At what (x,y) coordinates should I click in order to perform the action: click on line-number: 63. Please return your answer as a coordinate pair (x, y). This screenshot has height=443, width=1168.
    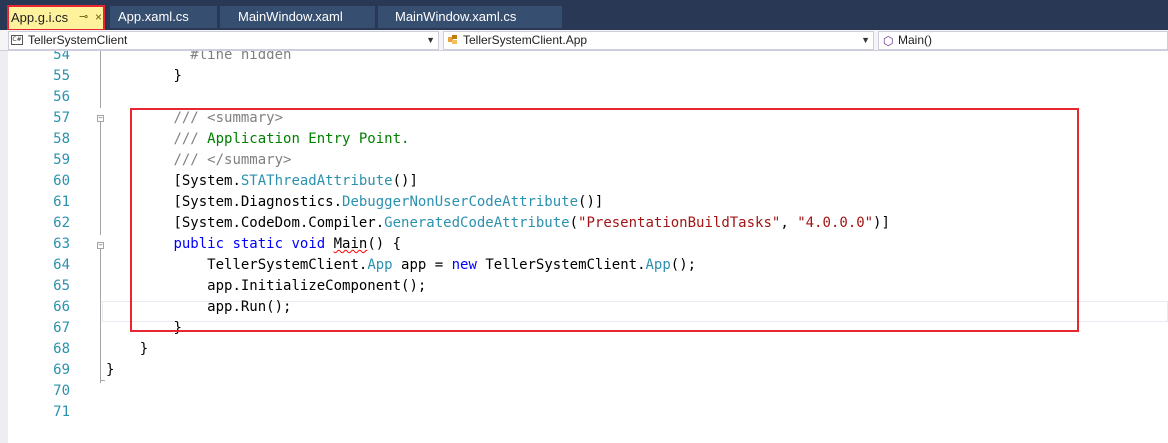
    Looking at the image, I should click on (61, 244).